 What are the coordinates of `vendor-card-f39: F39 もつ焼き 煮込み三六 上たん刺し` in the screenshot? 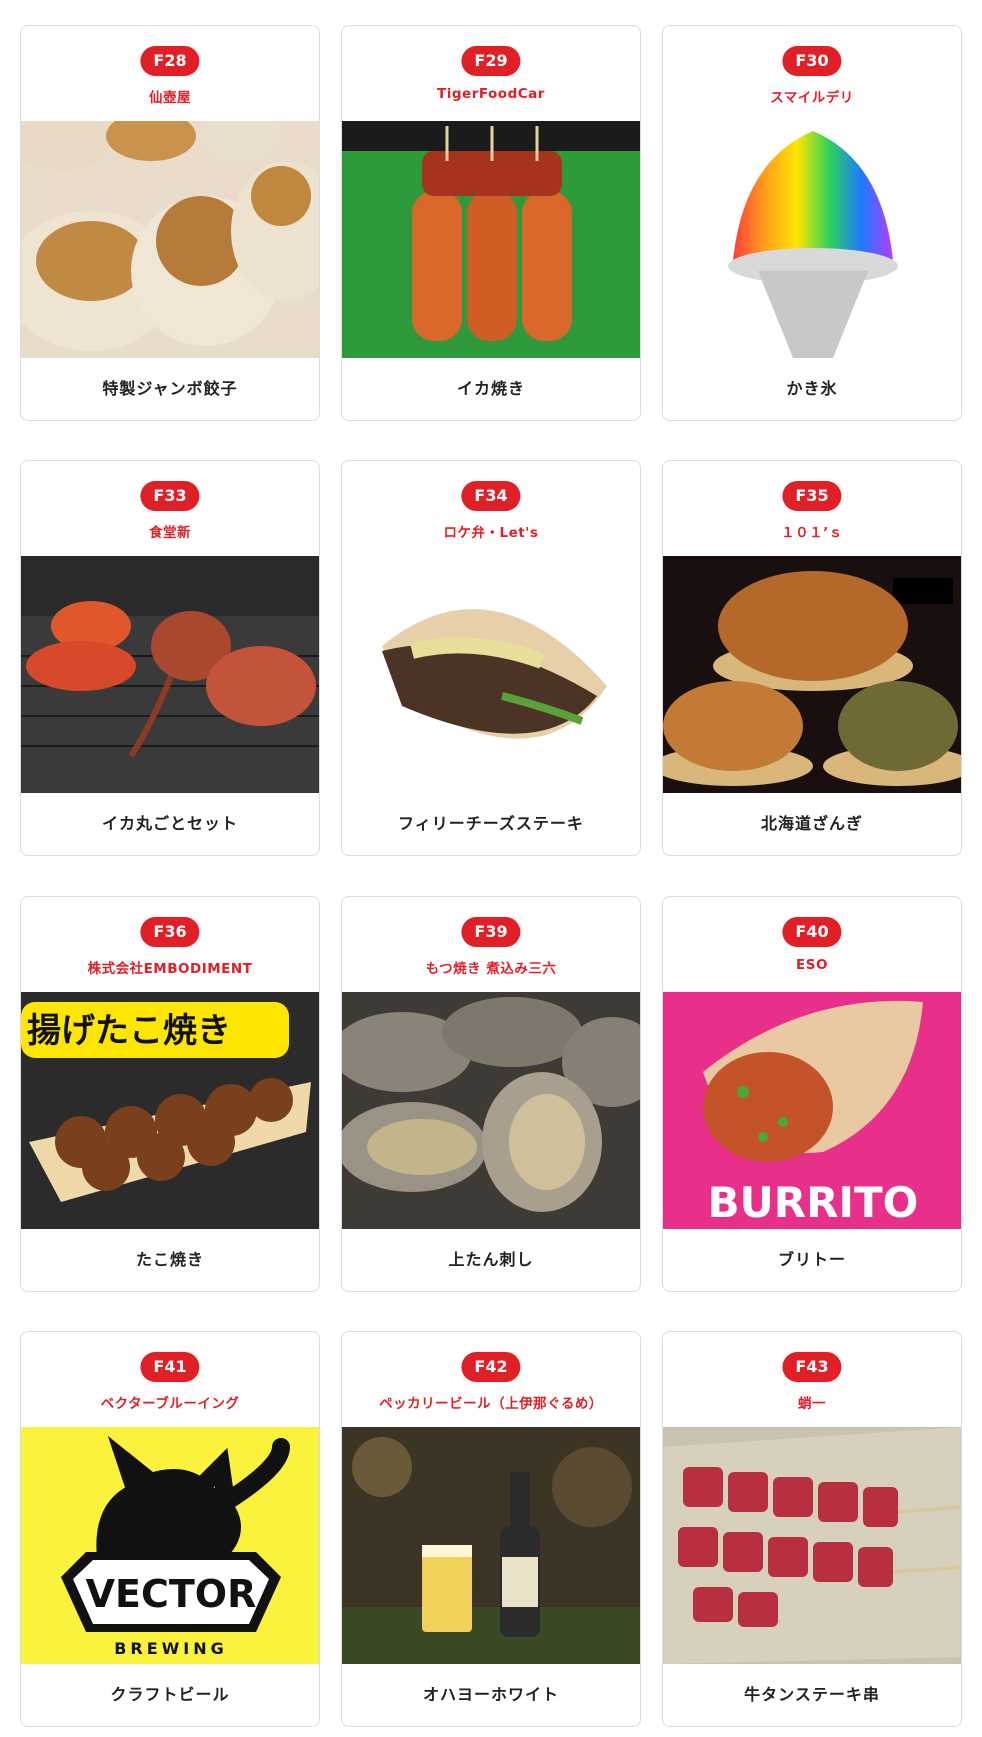 It's located at (491, 1094).